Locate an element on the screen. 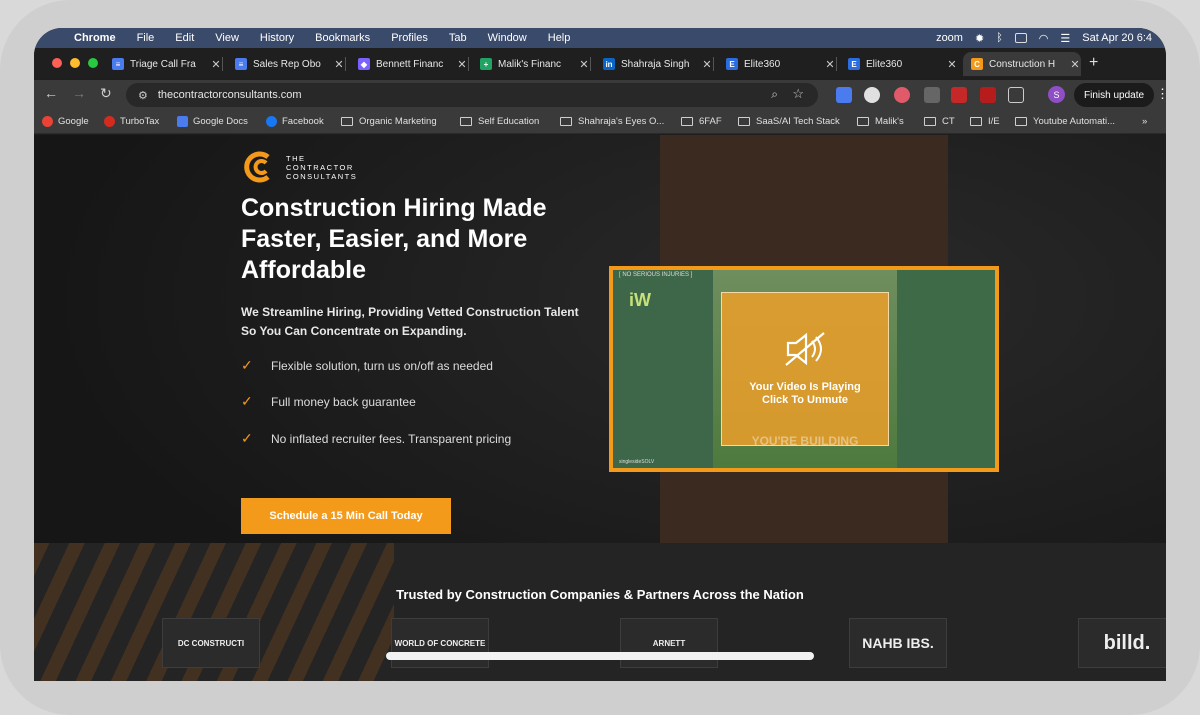 The width and height of the screenshot is (1200, 715). contractor-logo-icon is located at coordinates (257, 167).